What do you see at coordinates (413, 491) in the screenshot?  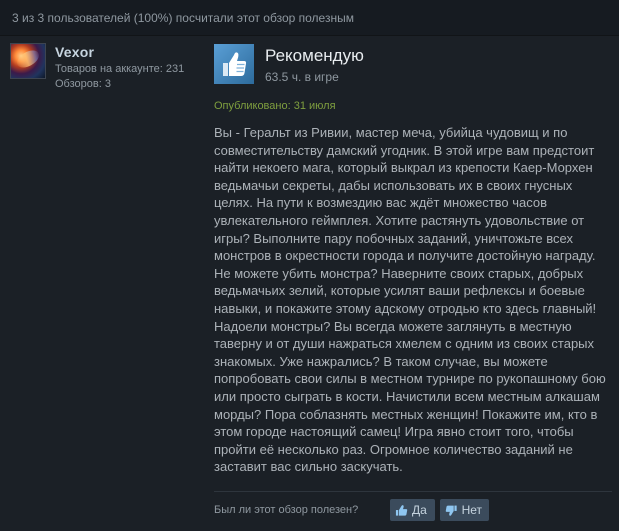 I see `divider` at bounding box center [413, 491].